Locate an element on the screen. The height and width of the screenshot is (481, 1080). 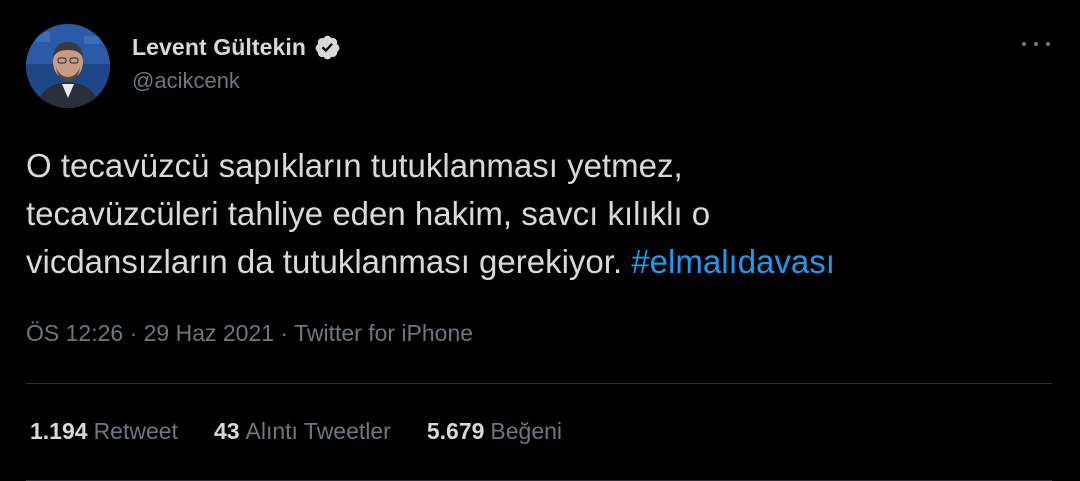
stat-label: Retweet is located at coordinates (135, 431).